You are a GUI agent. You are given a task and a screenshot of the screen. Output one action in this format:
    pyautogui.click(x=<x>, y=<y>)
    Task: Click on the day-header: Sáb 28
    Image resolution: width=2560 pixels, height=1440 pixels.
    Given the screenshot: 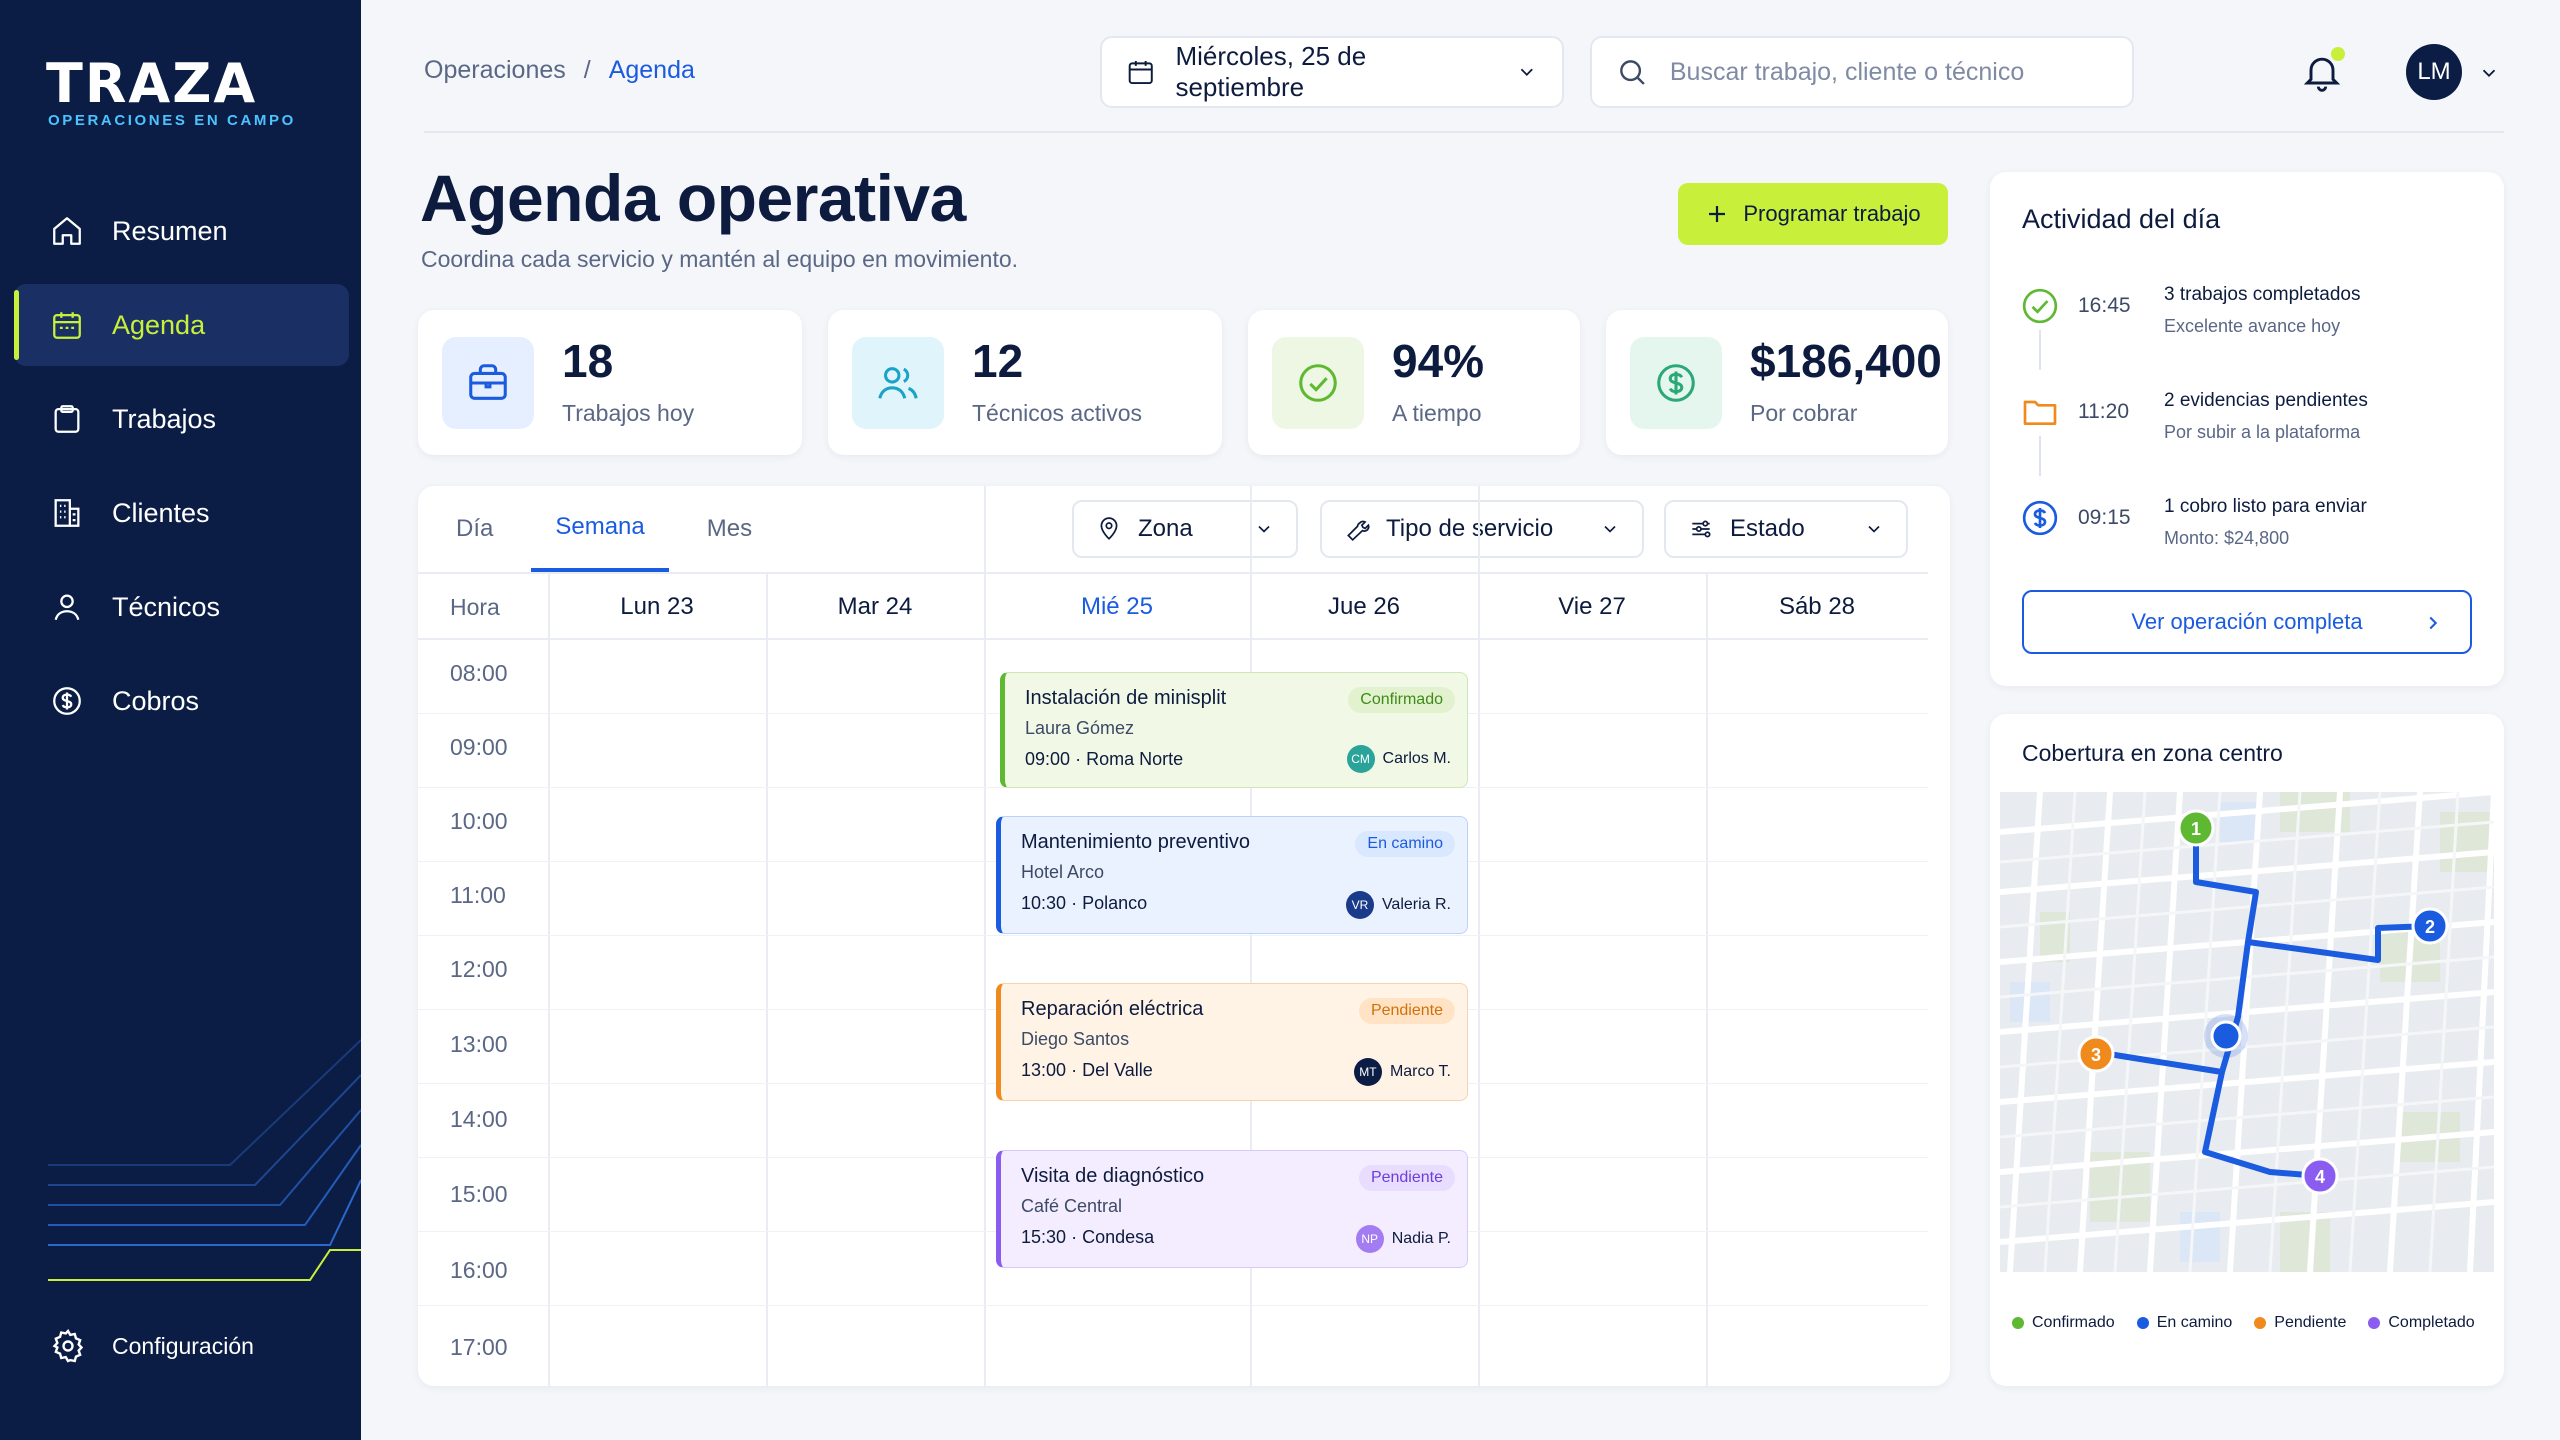 What is the action you would take?
    pyautogui.click(x=1817, y=607)
    